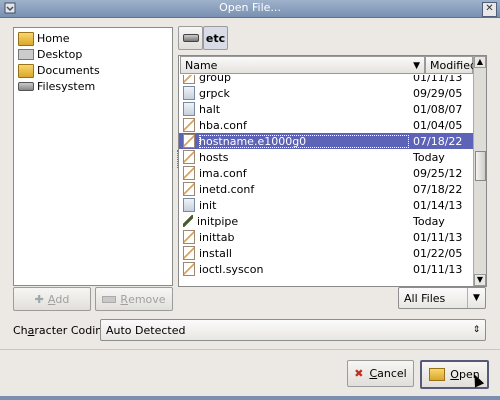 The width and height of the screenshot is (500, 400). I want to click on folder-icon, so click(26, 70).